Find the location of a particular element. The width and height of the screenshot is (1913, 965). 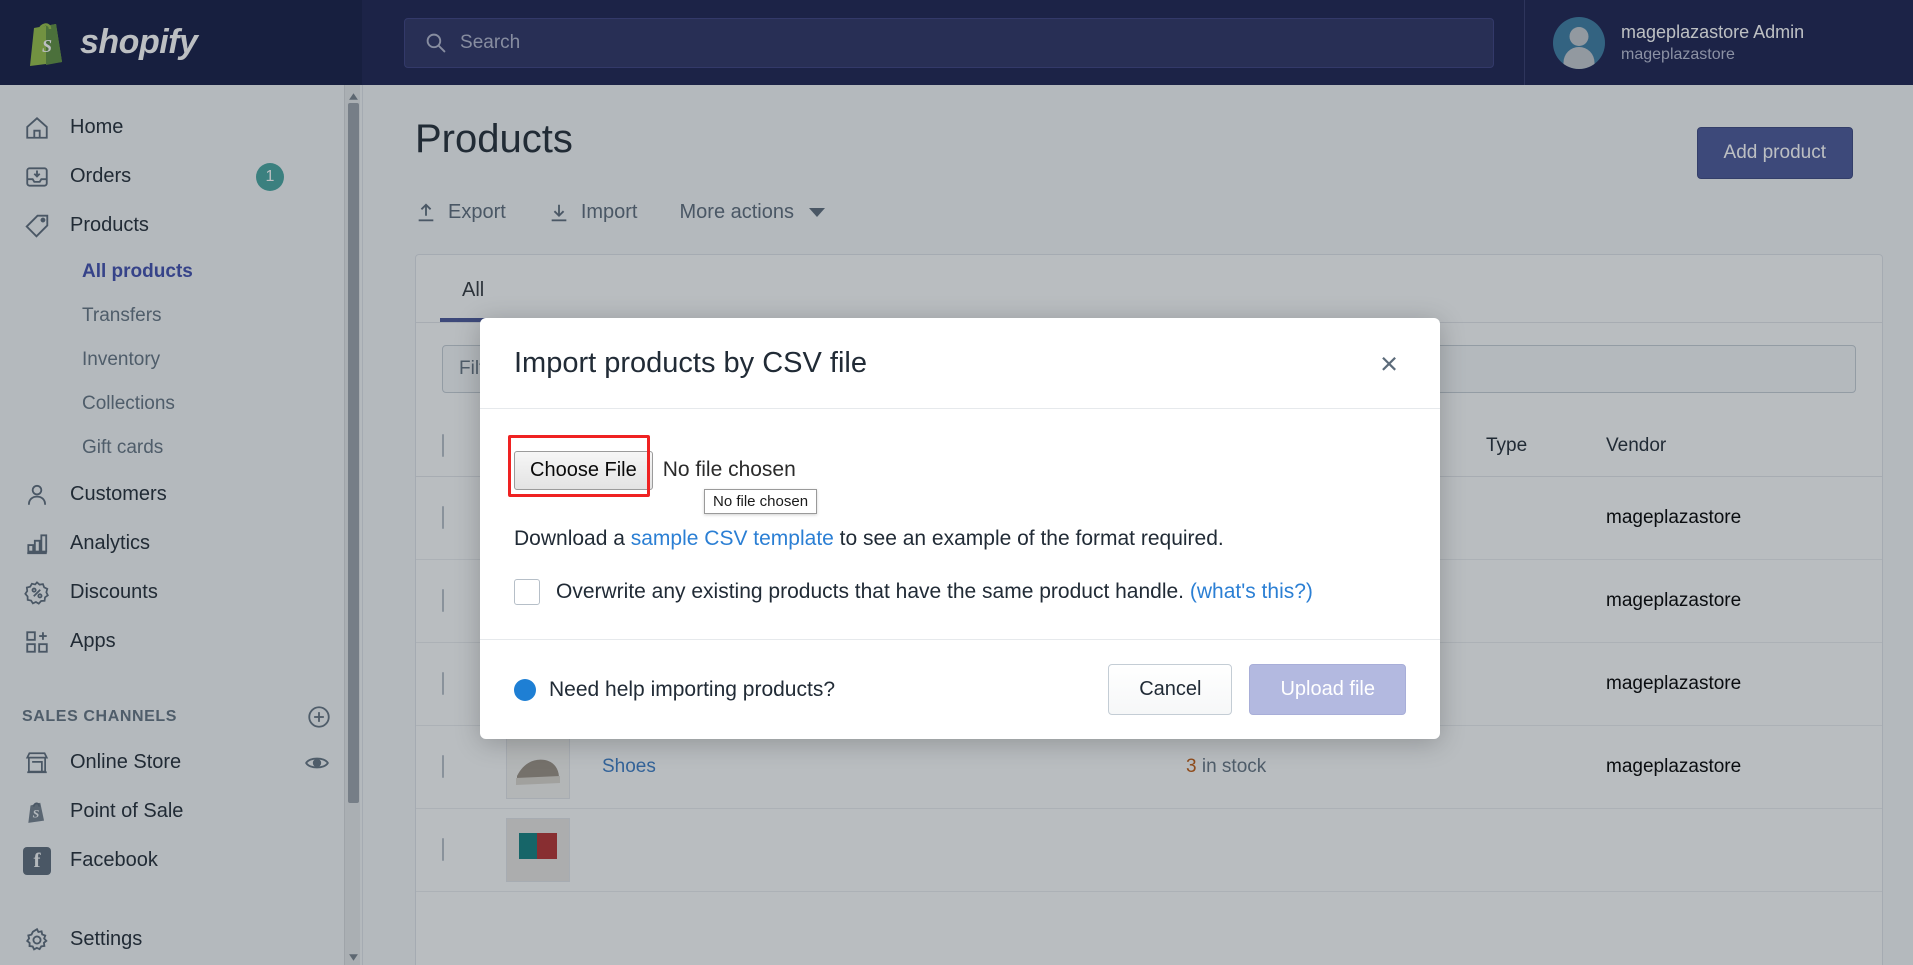

sidebar-scrollbar-thumb is located at coordinates (353, 453).